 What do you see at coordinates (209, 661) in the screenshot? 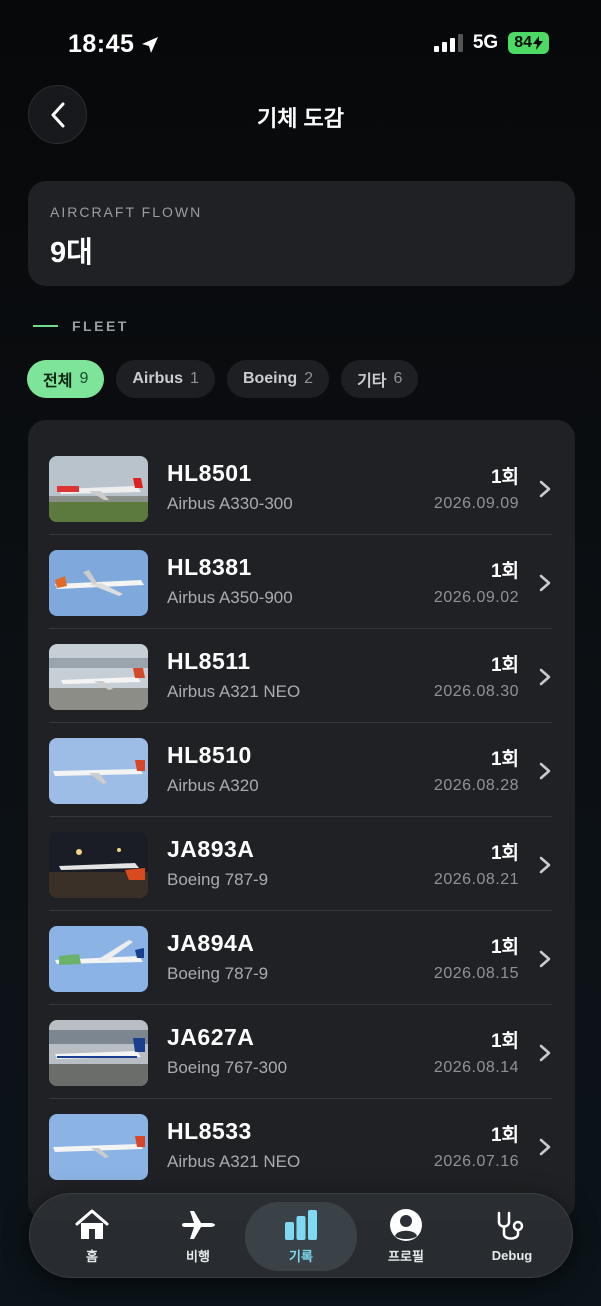
I see `aircraft-registration: HL8511` at bounding box center [209, 661].